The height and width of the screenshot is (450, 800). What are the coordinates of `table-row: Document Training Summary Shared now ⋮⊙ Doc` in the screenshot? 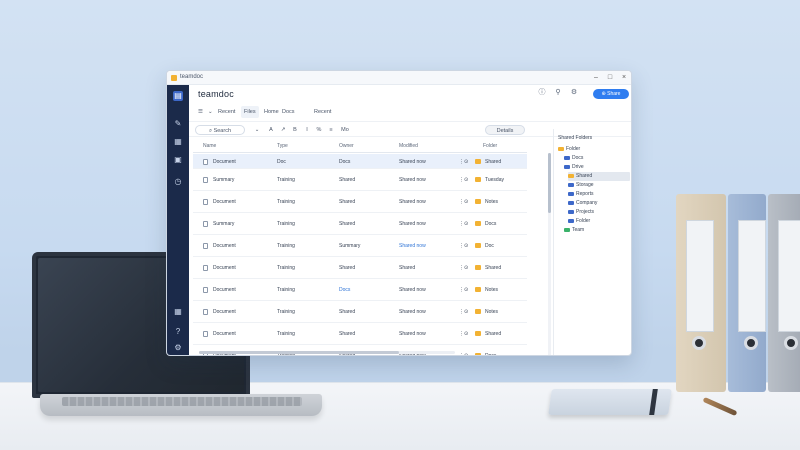 It's located at (360, 246).